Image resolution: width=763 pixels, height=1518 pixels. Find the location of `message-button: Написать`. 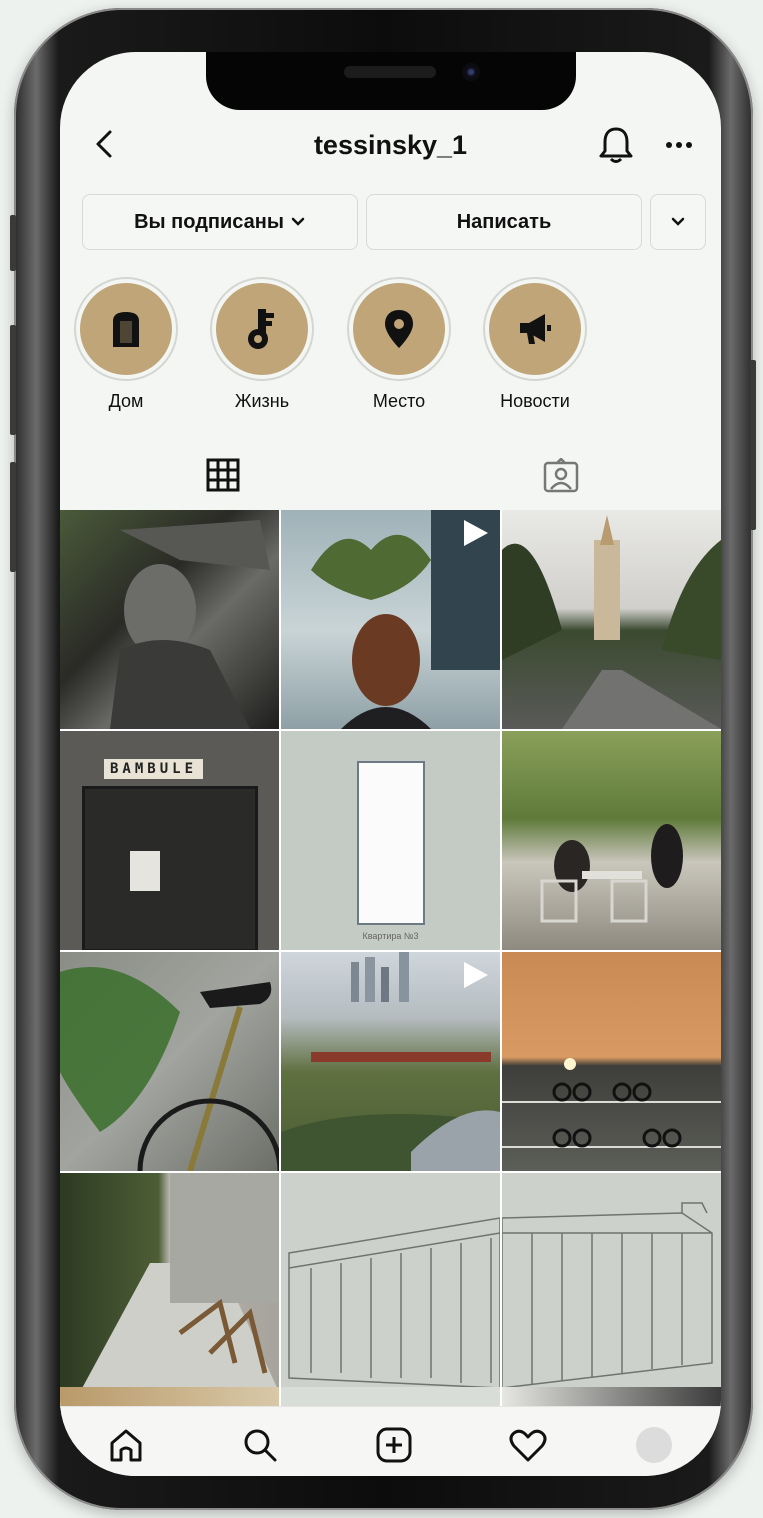

message-button: Написать is located at coordinates (504, 222).